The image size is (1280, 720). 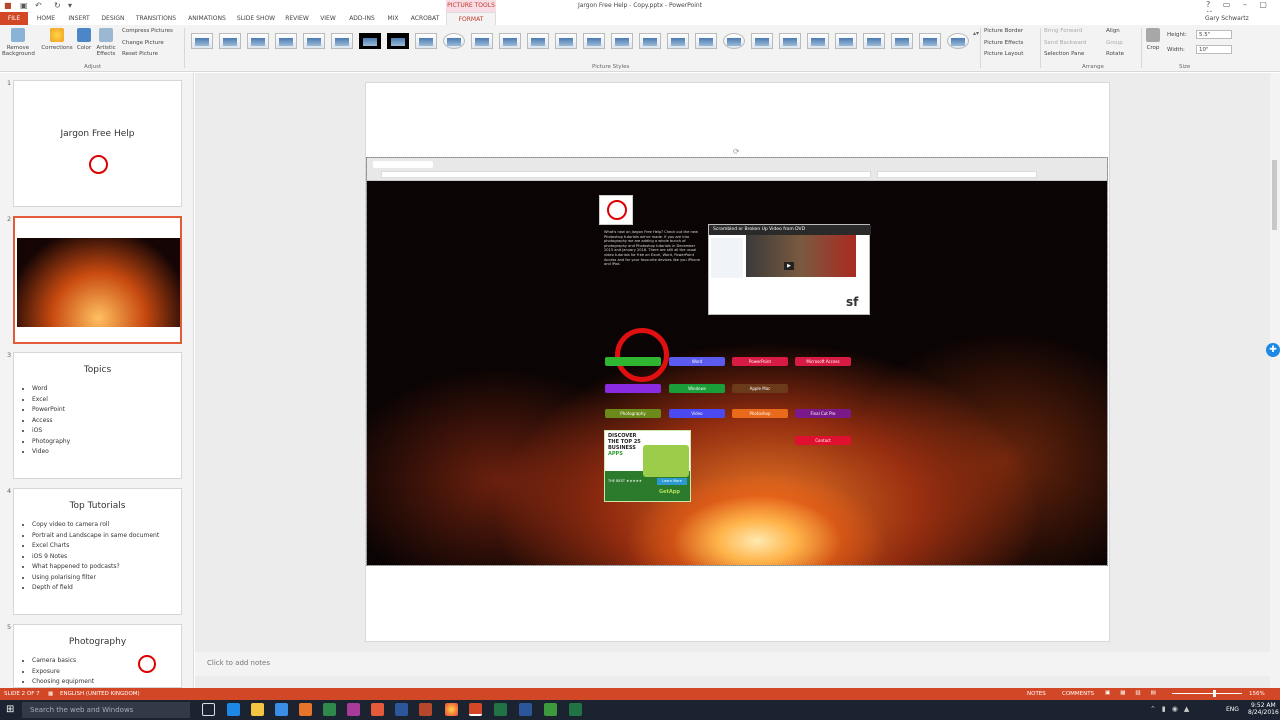 I want to click on customize-quick-access-icon: ▾, so click(x=70, y=5).